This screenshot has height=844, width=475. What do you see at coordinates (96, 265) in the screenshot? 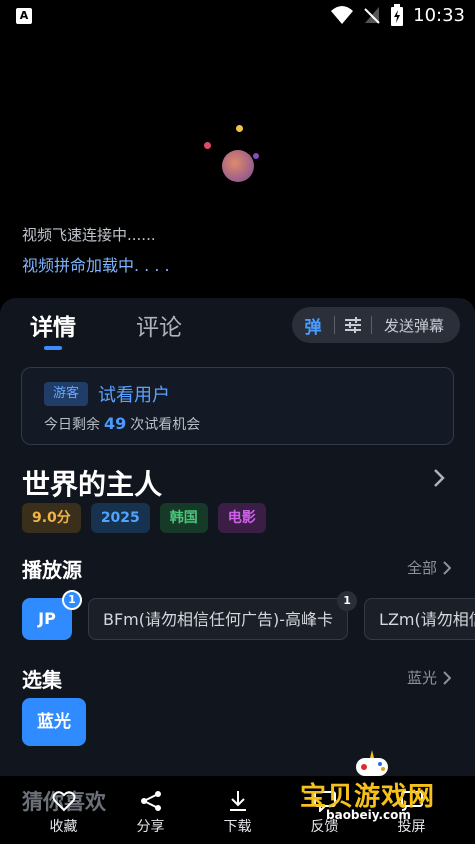
I see `loading-text-buffer: 视频拼命加载中. . . .` at bounding box center [96, 265].